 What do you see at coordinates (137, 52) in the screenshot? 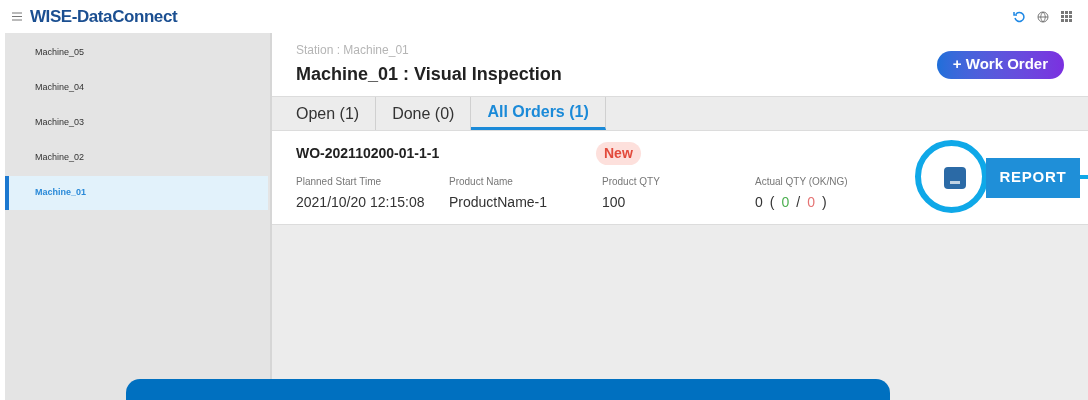
I see `sidebar-item: Machine_05` at bounding box center [137, 52].